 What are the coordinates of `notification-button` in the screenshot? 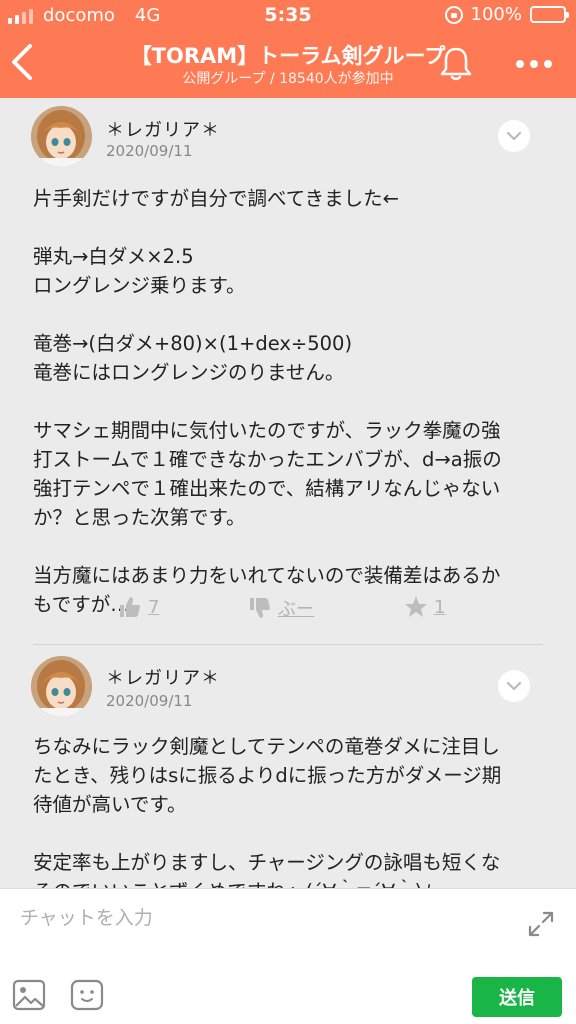 It's located at (456, 64).